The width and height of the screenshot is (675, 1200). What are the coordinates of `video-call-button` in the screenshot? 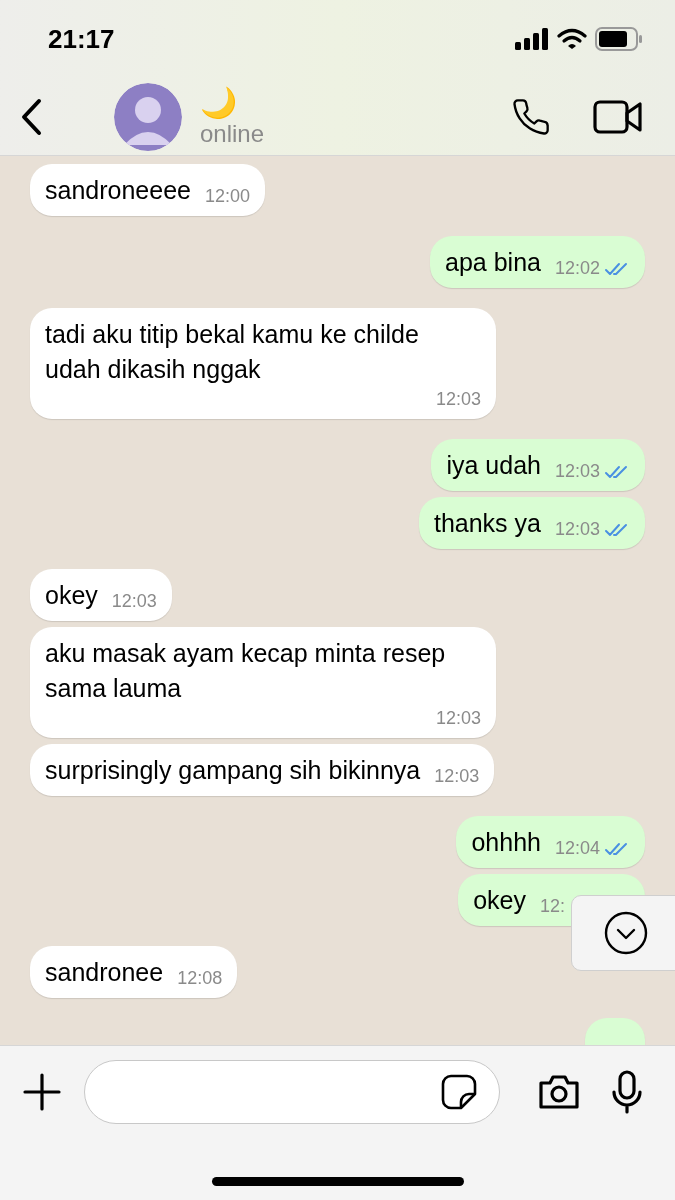 It's located at (618, 116).